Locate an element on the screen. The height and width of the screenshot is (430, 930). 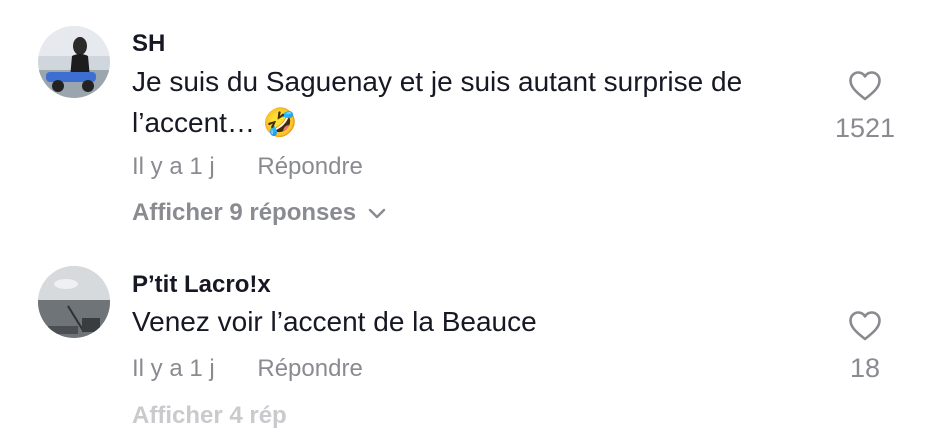
comment-text-line: l’accent… 🤣 is located at coordinates (215, 122).